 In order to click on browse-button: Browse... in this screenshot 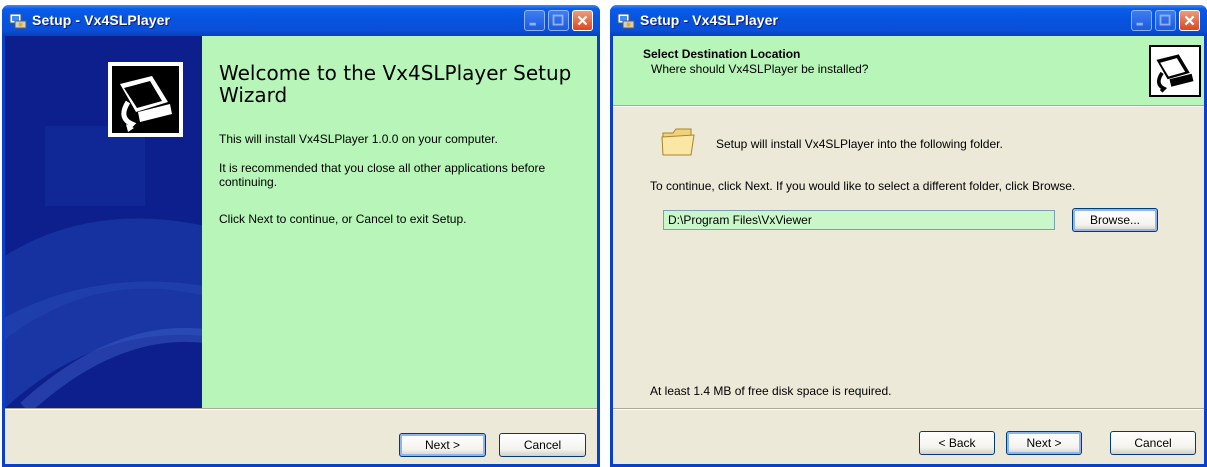, I will do `click(1115, 220)`.